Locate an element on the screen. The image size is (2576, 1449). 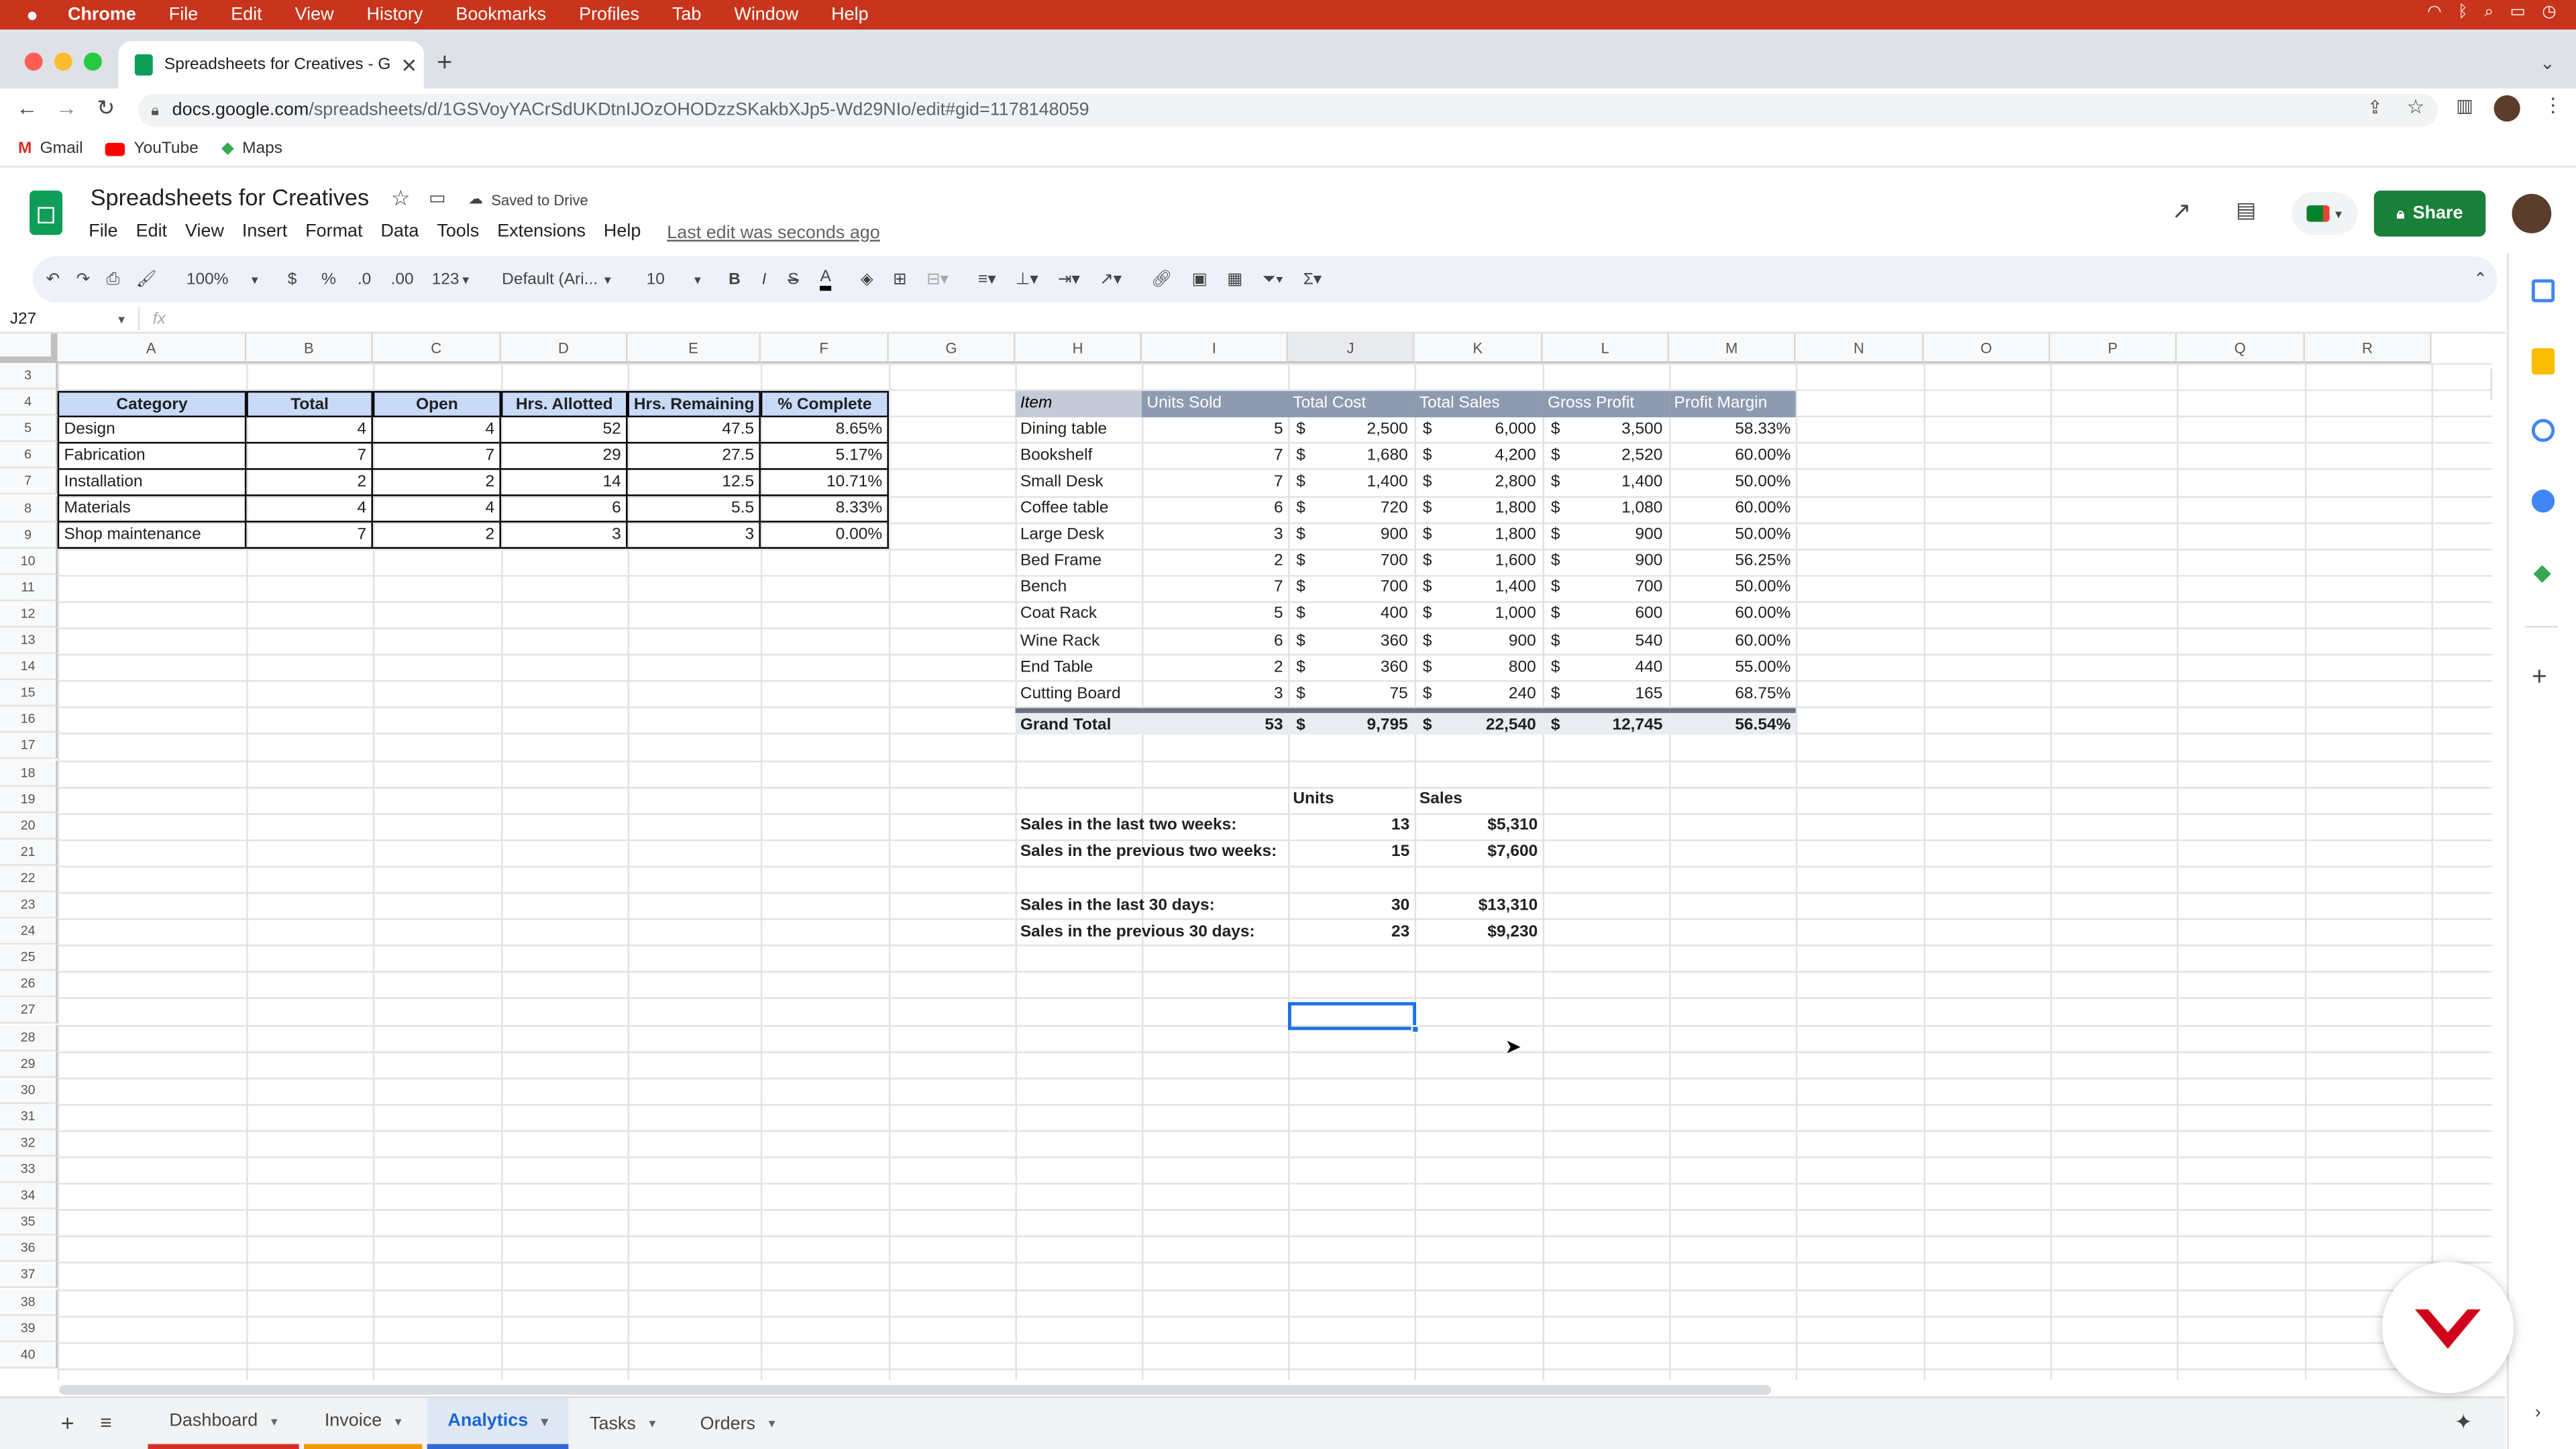
close-window-button is located at coordinates (33, 61).